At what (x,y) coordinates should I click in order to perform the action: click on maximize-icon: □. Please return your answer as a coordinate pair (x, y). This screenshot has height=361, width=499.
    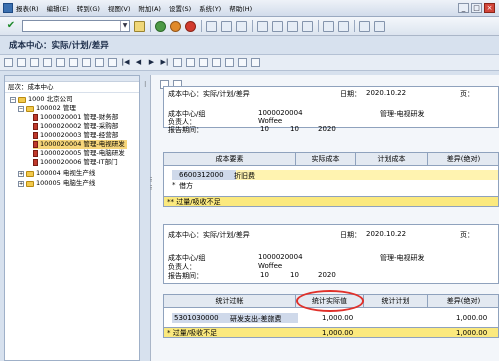
    Looking at the image, I should click on (476, 8).